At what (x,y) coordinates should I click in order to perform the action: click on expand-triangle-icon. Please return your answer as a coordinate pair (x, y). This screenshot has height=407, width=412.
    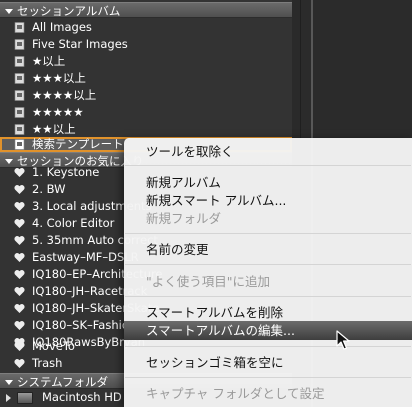
    Looking at the image, I should click on (8, 398).